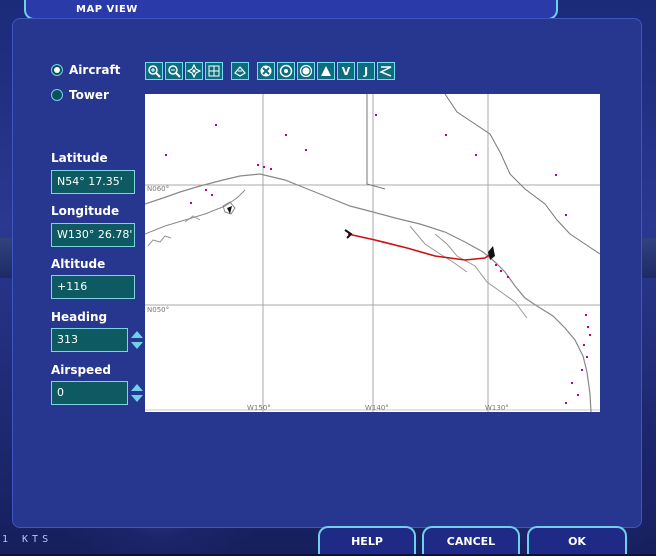 The image size is (656, 556). Describe the element at coordinates (337, 267) in the screenshot. I see `islands` at that location.